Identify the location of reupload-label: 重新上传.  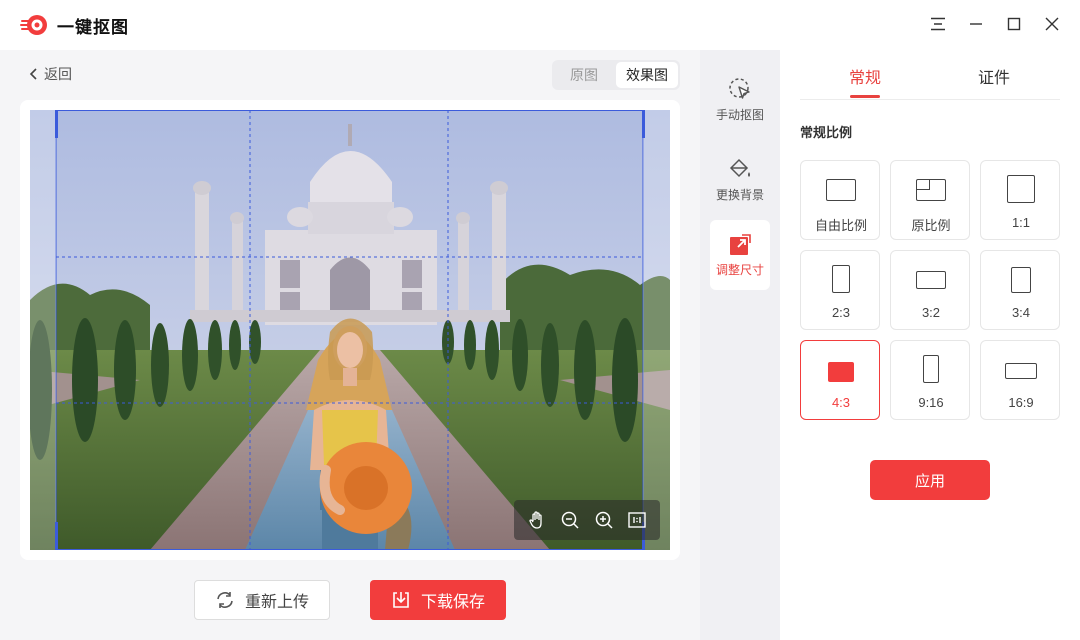
(276, 602).